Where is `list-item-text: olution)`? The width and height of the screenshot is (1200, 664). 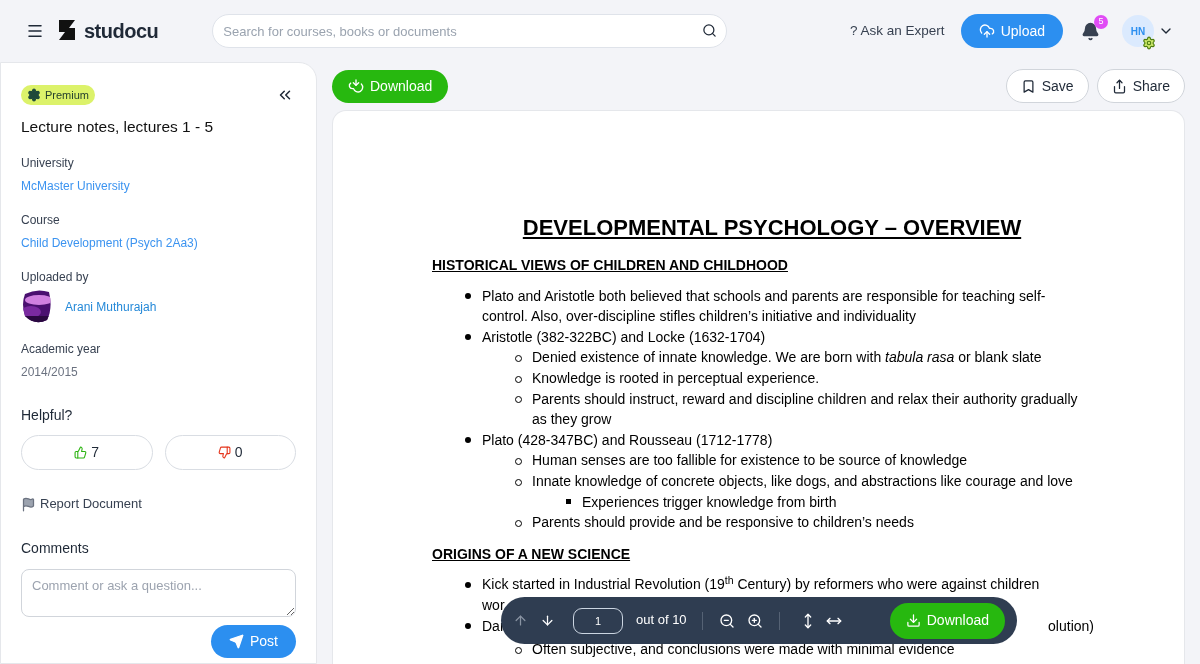 list-item-text: olution) is located at coordinates (1071, 626).